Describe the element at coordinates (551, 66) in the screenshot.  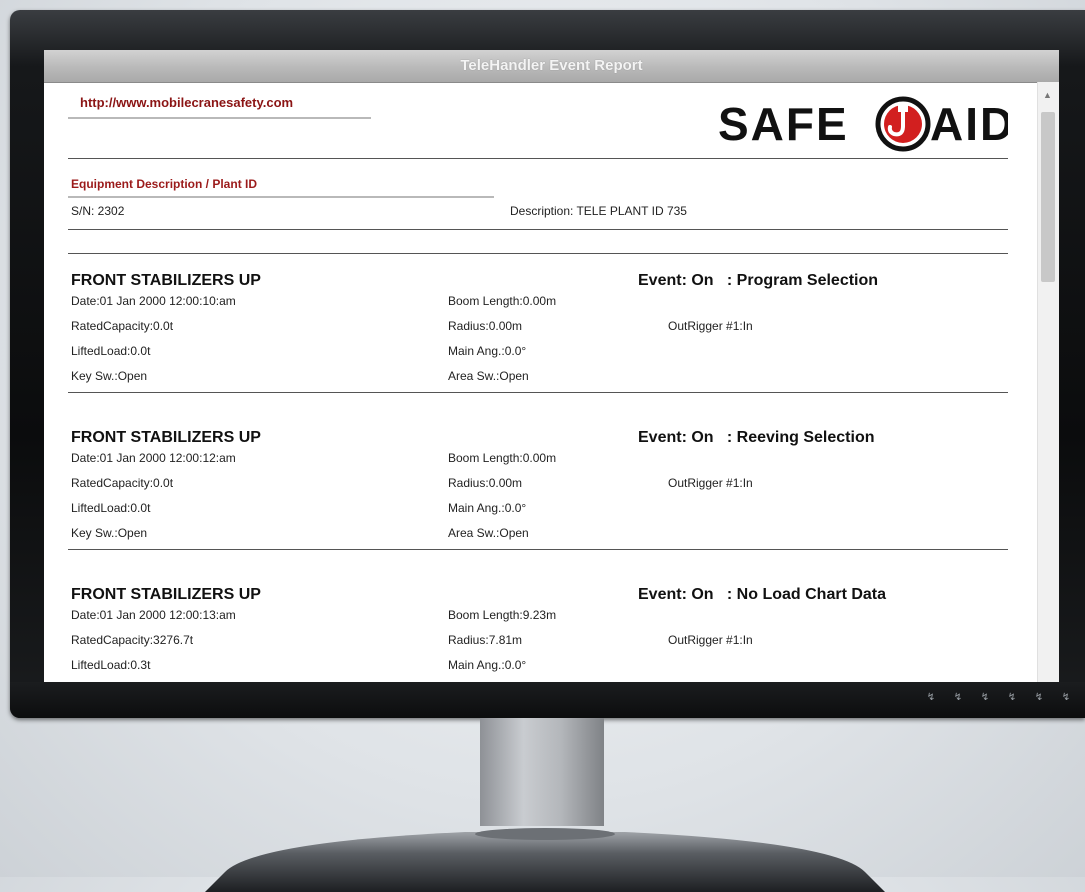
I see `window-title: TeleHandler Event Report` at that location.